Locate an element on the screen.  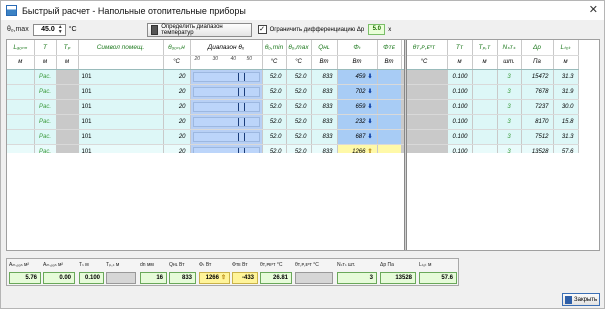
col-header: Δp is located at coordinates (537, 48).